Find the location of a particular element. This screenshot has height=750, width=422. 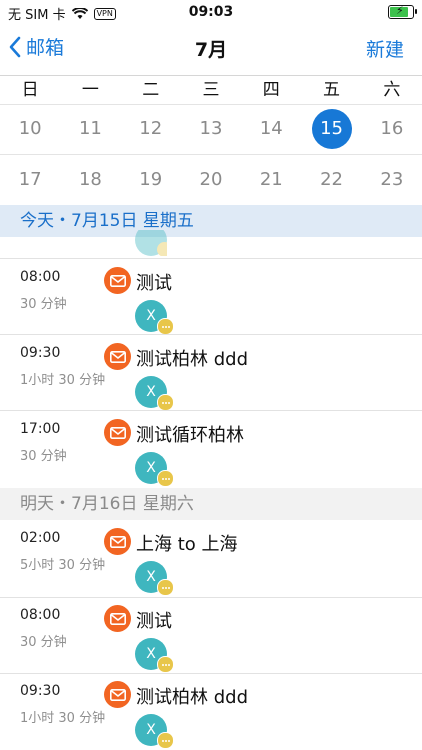

event-subject: 上海 to 上海 is located at coordinates (187, 544).